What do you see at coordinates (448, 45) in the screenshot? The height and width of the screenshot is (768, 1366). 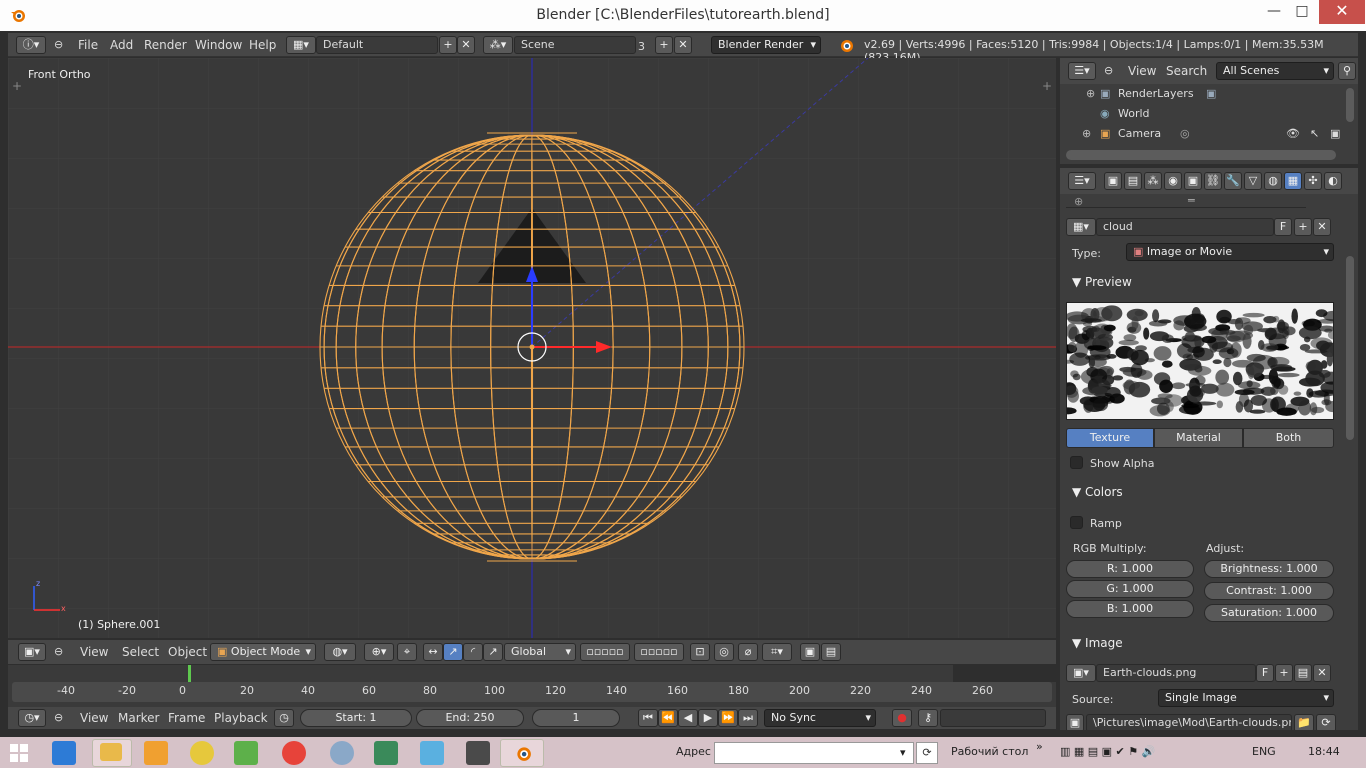 I see `add-layout-icon: +` at bounding box center [448, 45].